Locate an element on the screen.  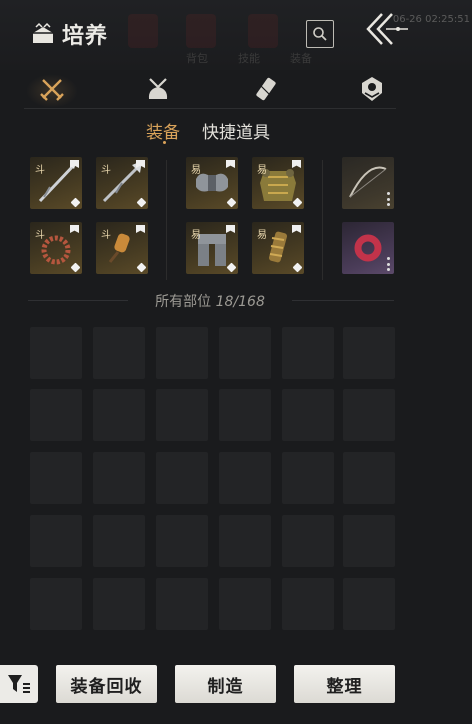
subtab-bar: 装备 快捷道具 is located at coordinates (208, 130).